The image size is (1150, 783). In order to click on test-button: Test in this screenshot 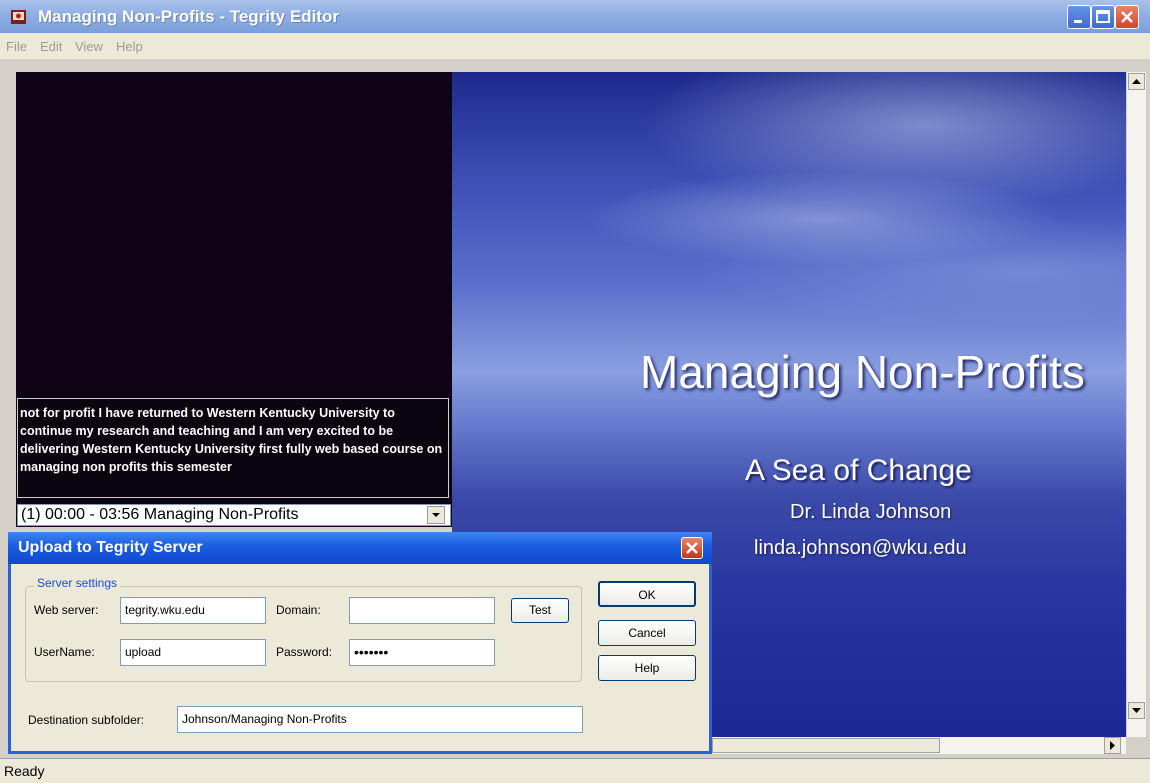, I will do `click(540, 610)`.